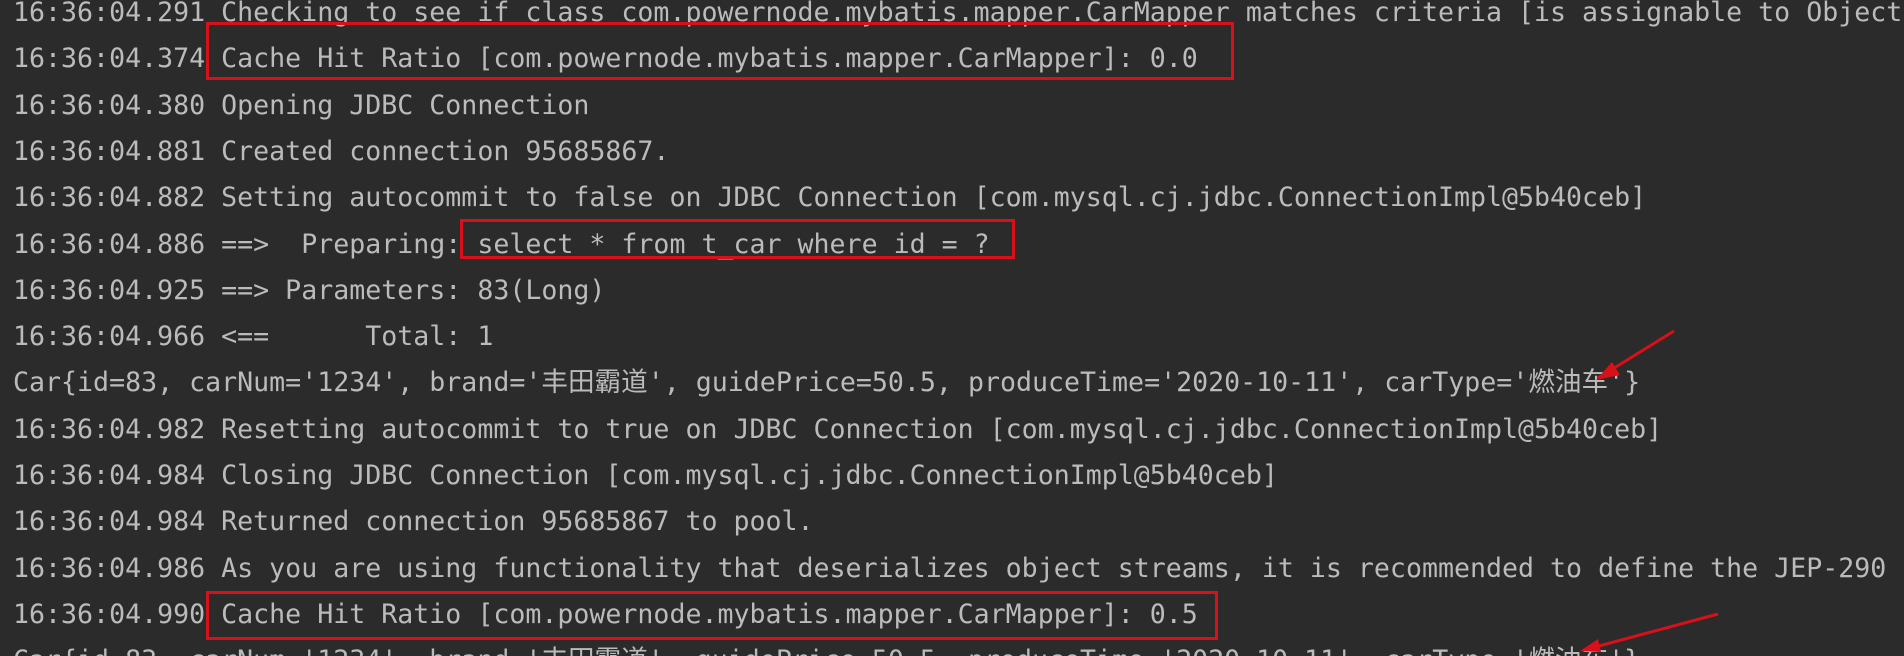 The image size is (1904, 656). What do you see at coordinates (1649, 490) in the screenshot?
I see `annotation-arrows` at bounding box center [1649, 490].